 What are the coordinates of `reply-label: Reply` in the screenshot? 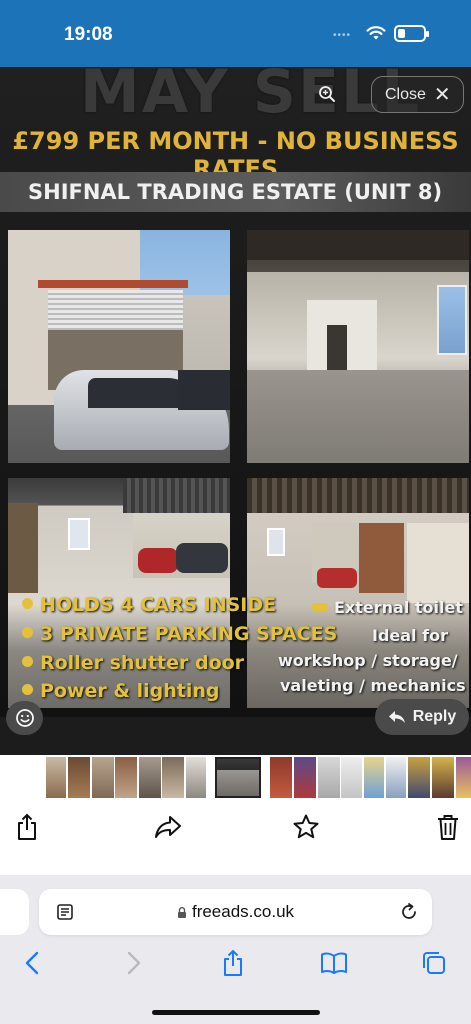 It's located at (434, 716).